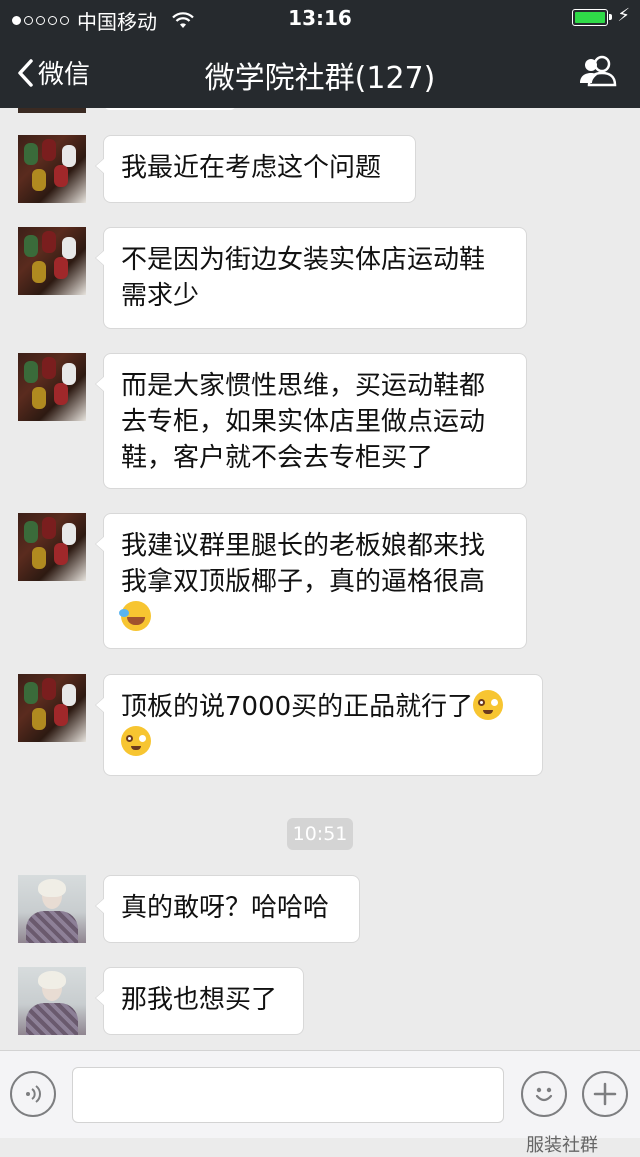 The width and height of the screenshot is (640, 1157). Describe the element at coordinates (297, 707) in the screenshot. I see `message-text: 顶板的说7000买的正品就行了` at that location.